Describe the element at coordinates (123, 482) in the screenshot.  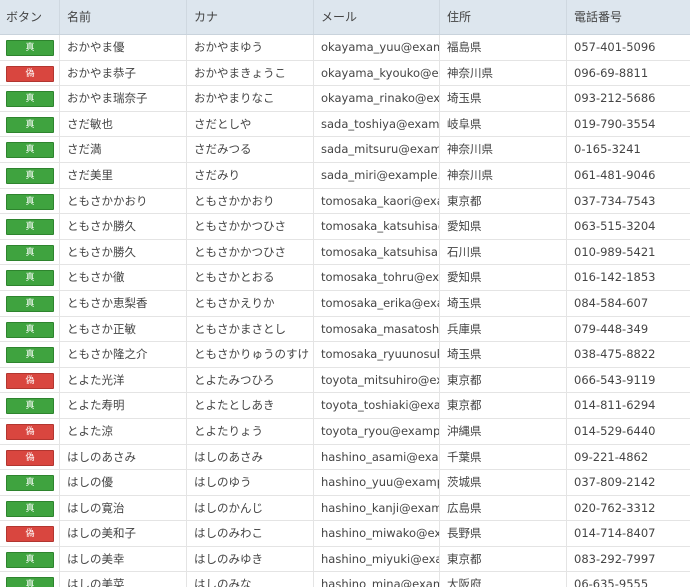
I see `name-cell: はしの優` at that location.